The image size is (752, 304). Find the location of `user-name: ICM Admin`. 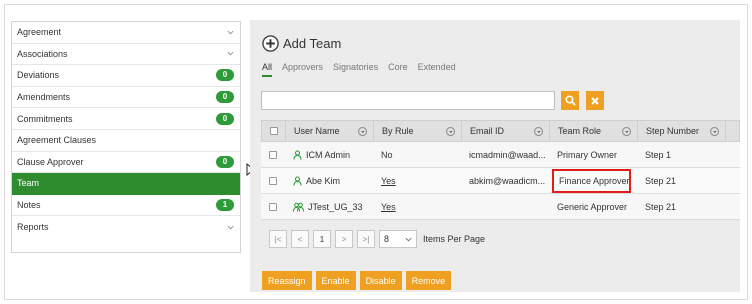

user-name: ICM Admin is located at coordinates (328, 154).